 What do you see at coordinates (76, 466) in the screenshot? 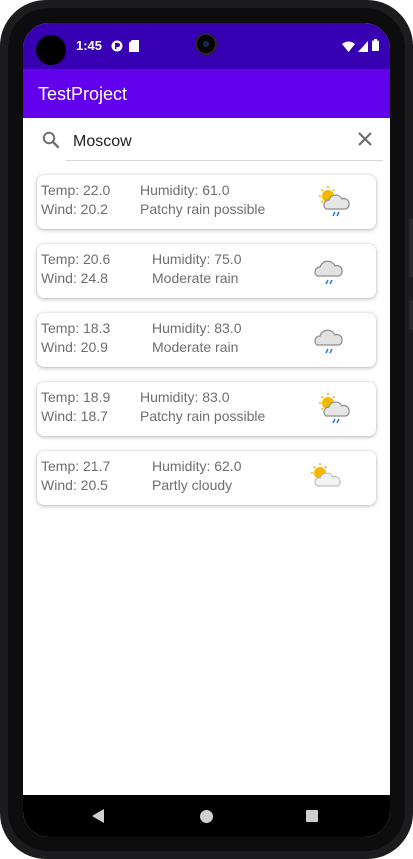
I see `temp-label: Temp: 21.7` at bounding box center [76, 466].